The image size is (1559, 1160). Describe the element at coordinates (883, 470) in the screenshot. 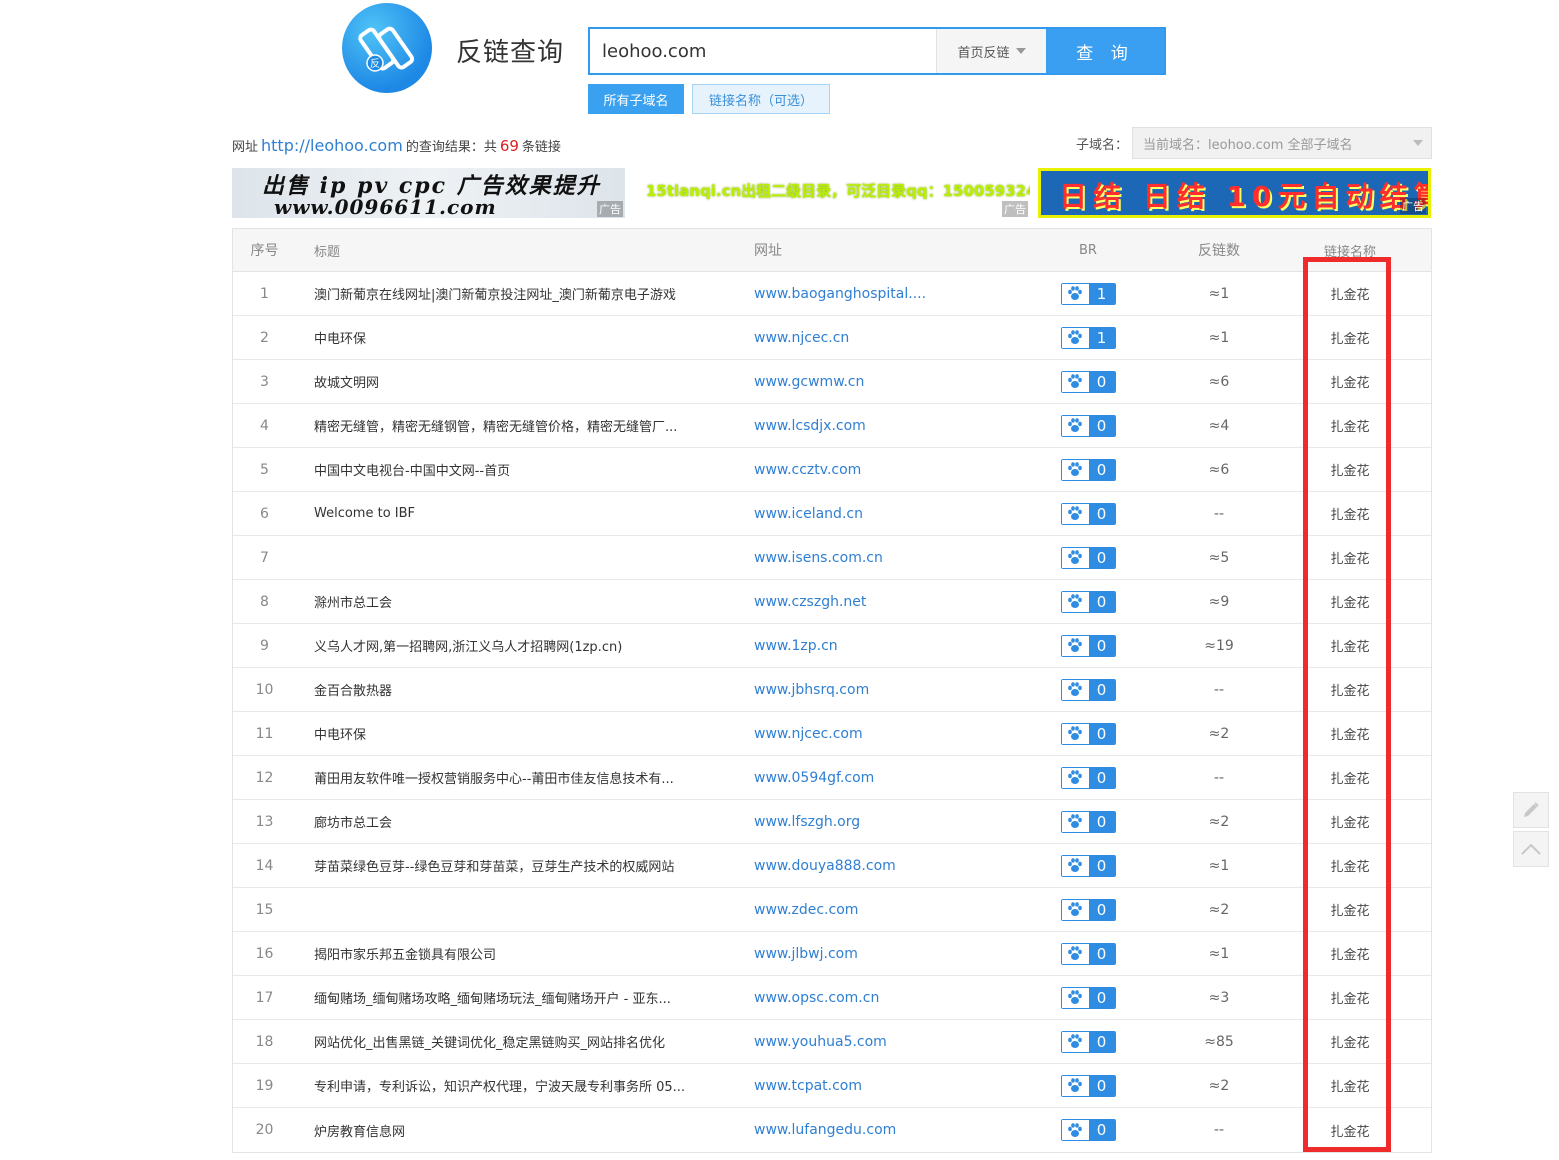

I see `row-url-link: www.ccztv.com` at that location.